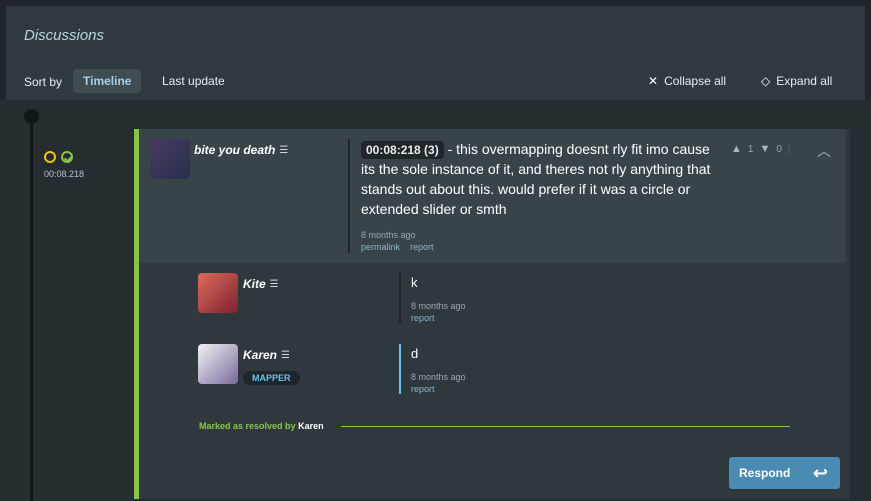 Image resolution: width=871 pixels, height=501 pixels. Describe the element at coordinates (736, 149) in the screenshot. I see `thumbs-up-icon: ▲` at that location.